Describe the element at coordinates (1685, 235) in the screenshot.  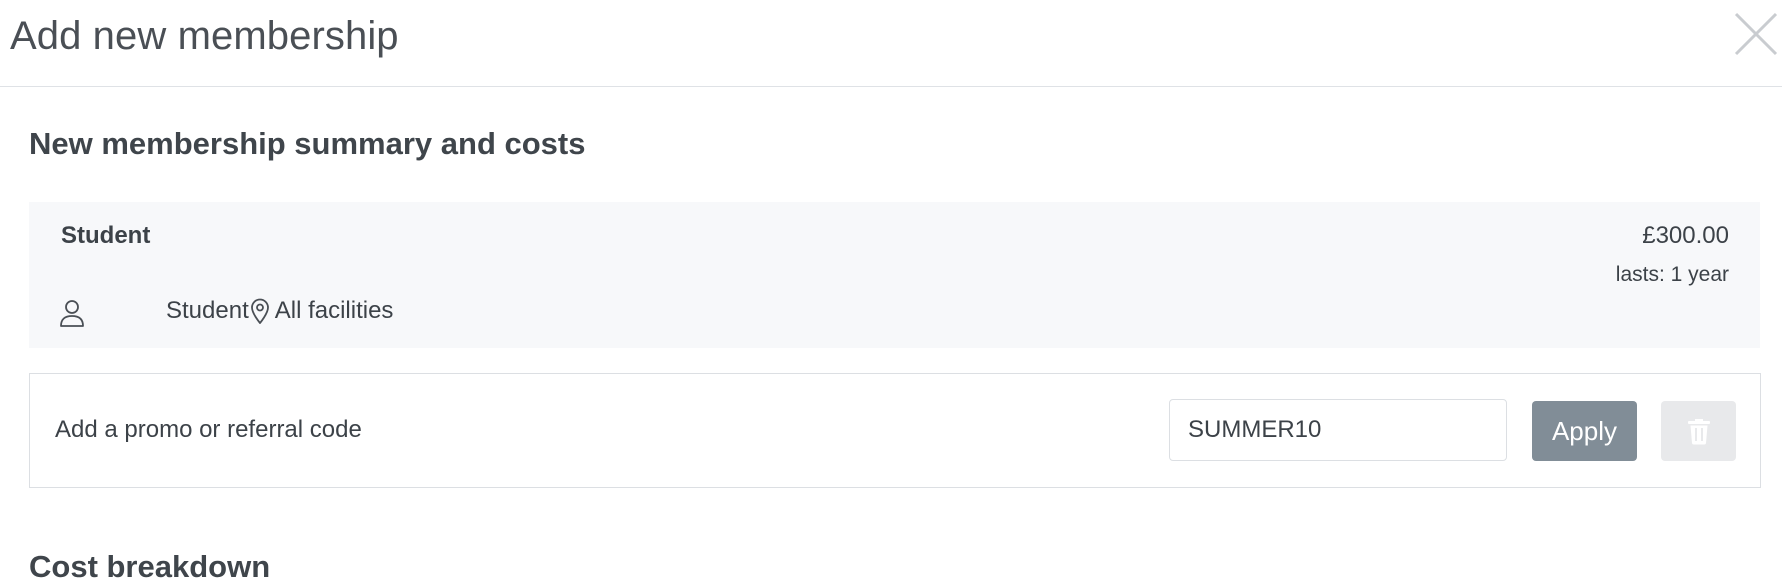
I see `membership-price: £300.00` at that location.